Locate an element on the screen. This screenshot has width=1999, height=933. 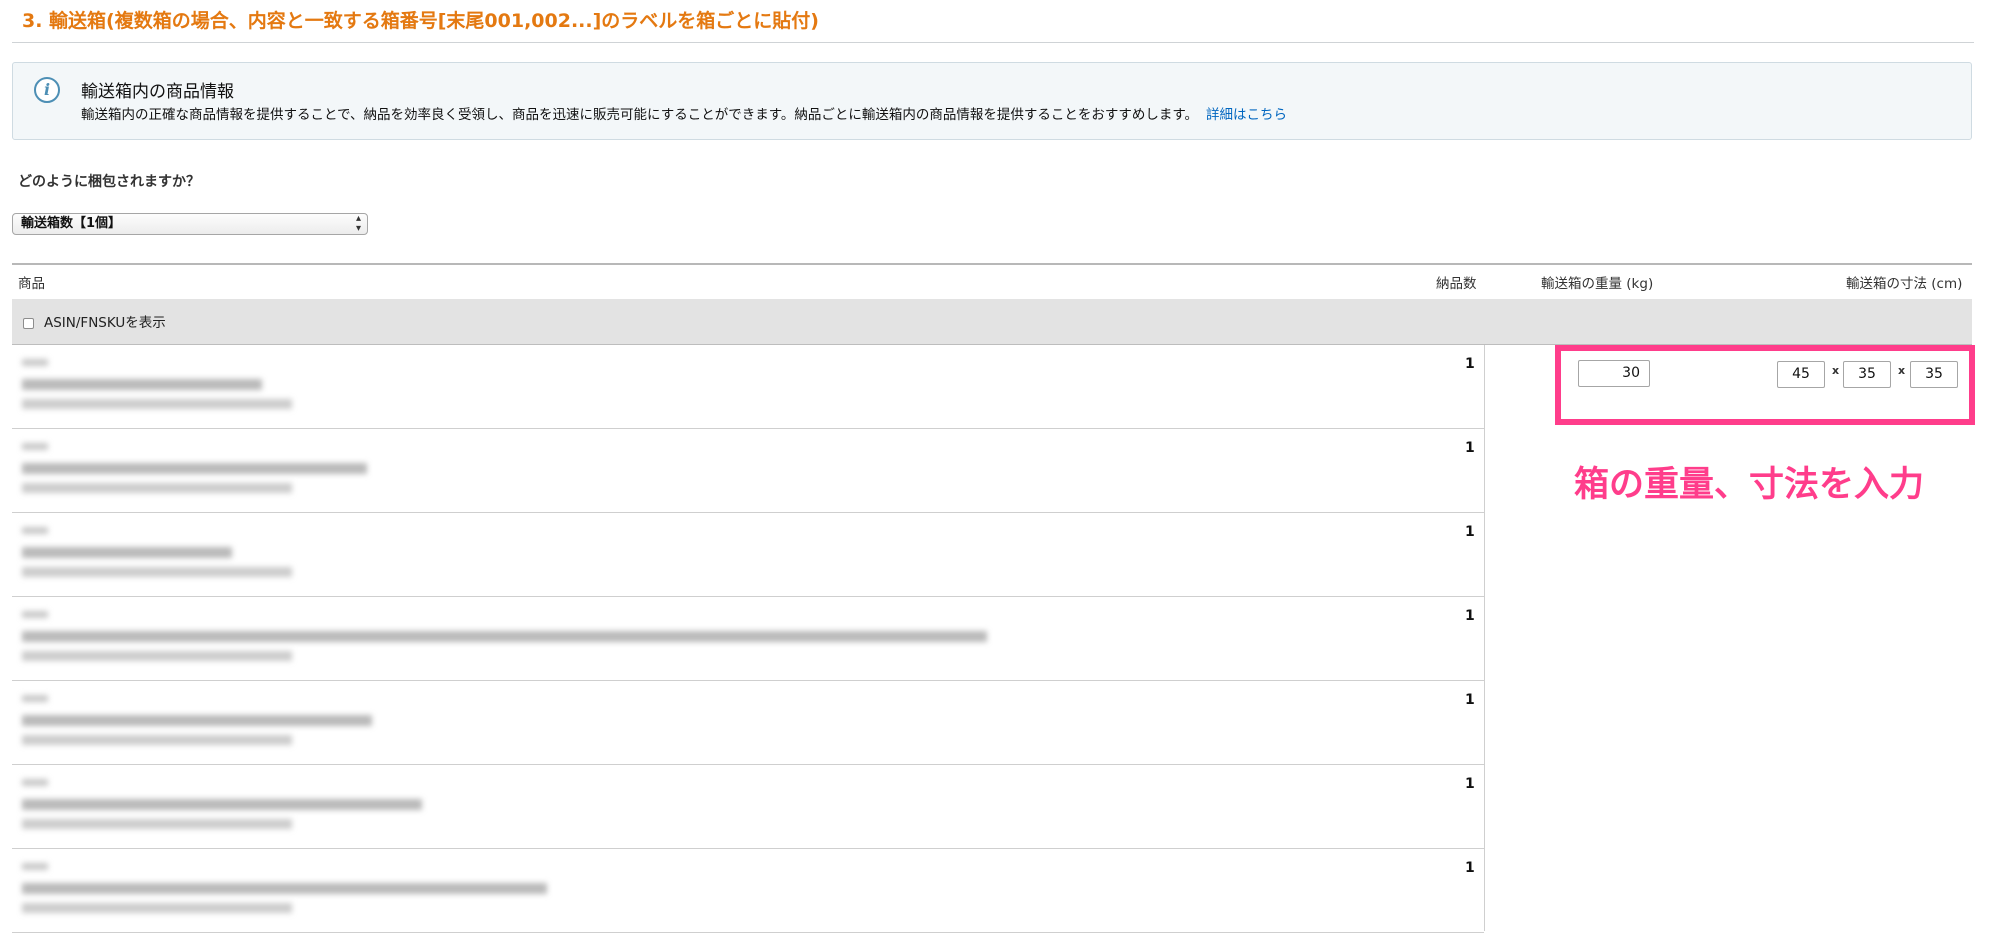
quantity-column-divider is located at coordinates (1484, 638).